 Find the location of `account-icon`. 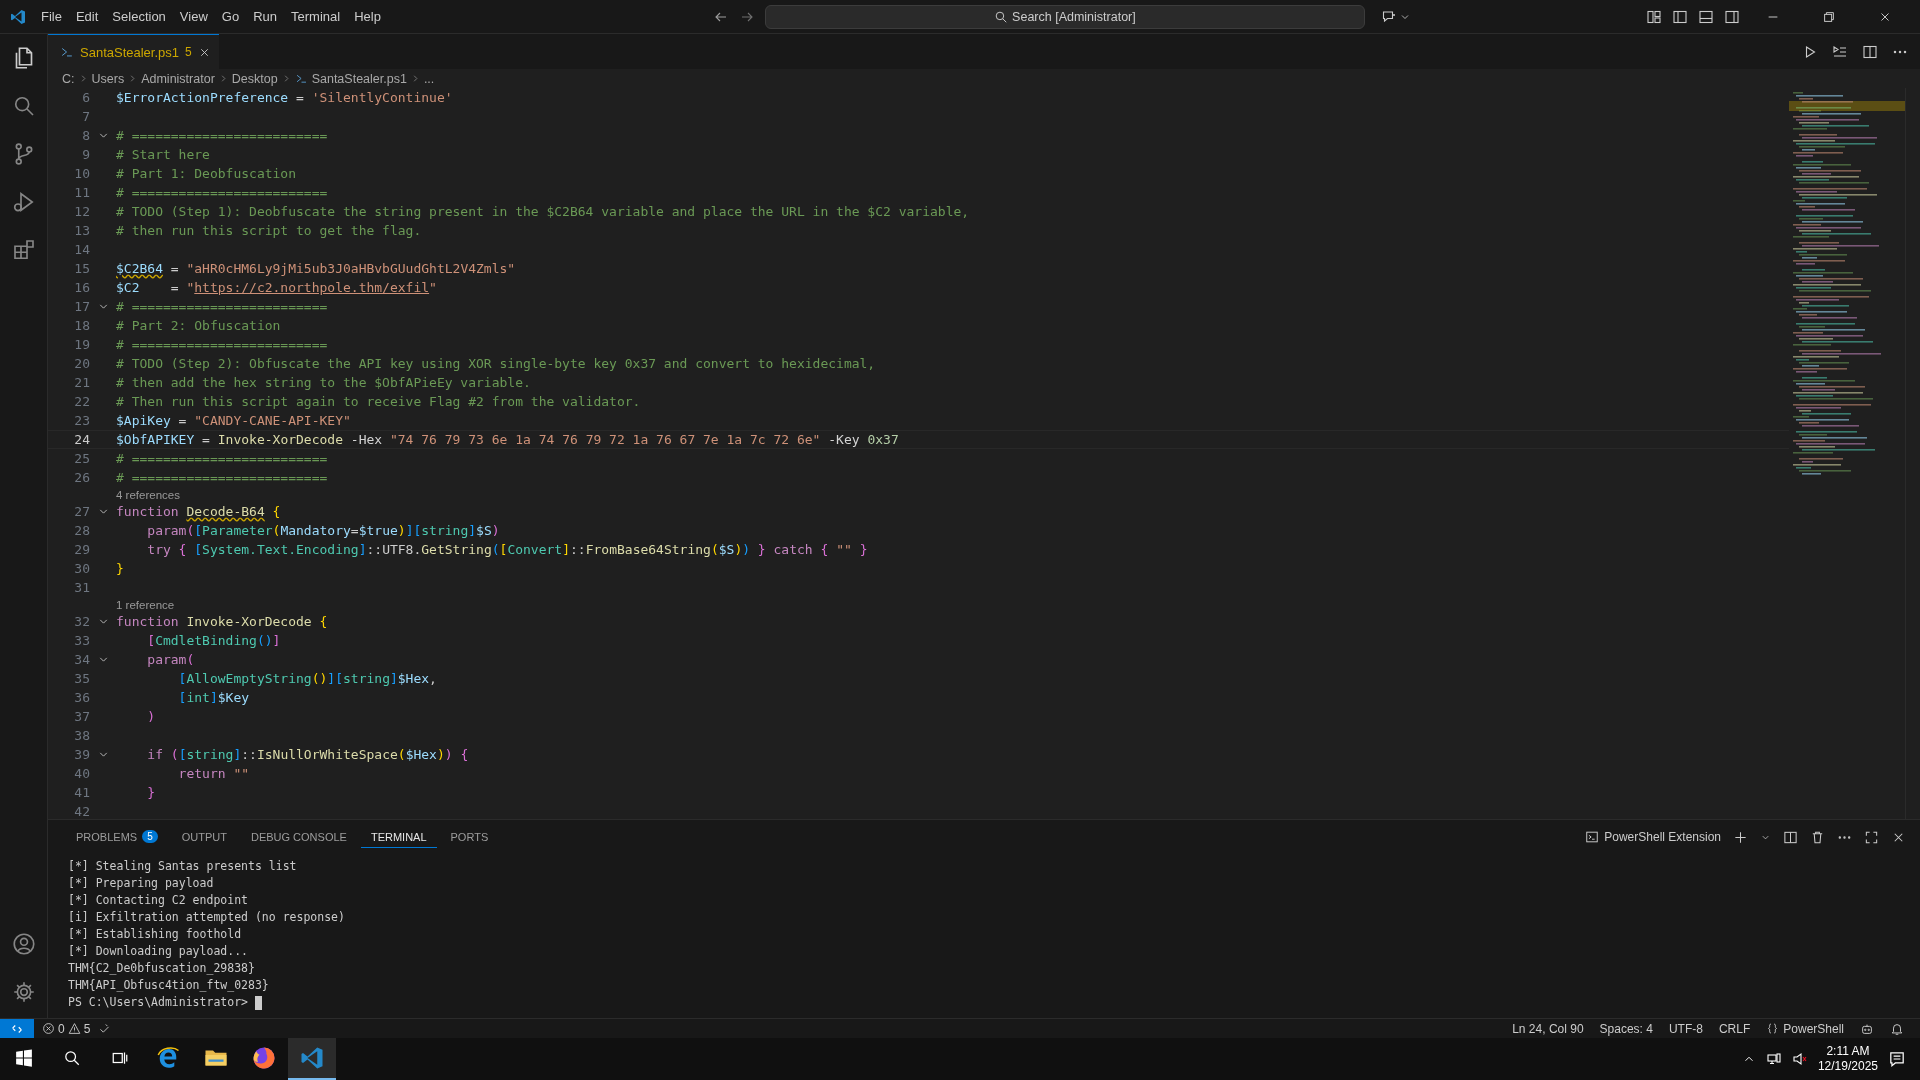

account-icon is located at coordinates (23, 944).